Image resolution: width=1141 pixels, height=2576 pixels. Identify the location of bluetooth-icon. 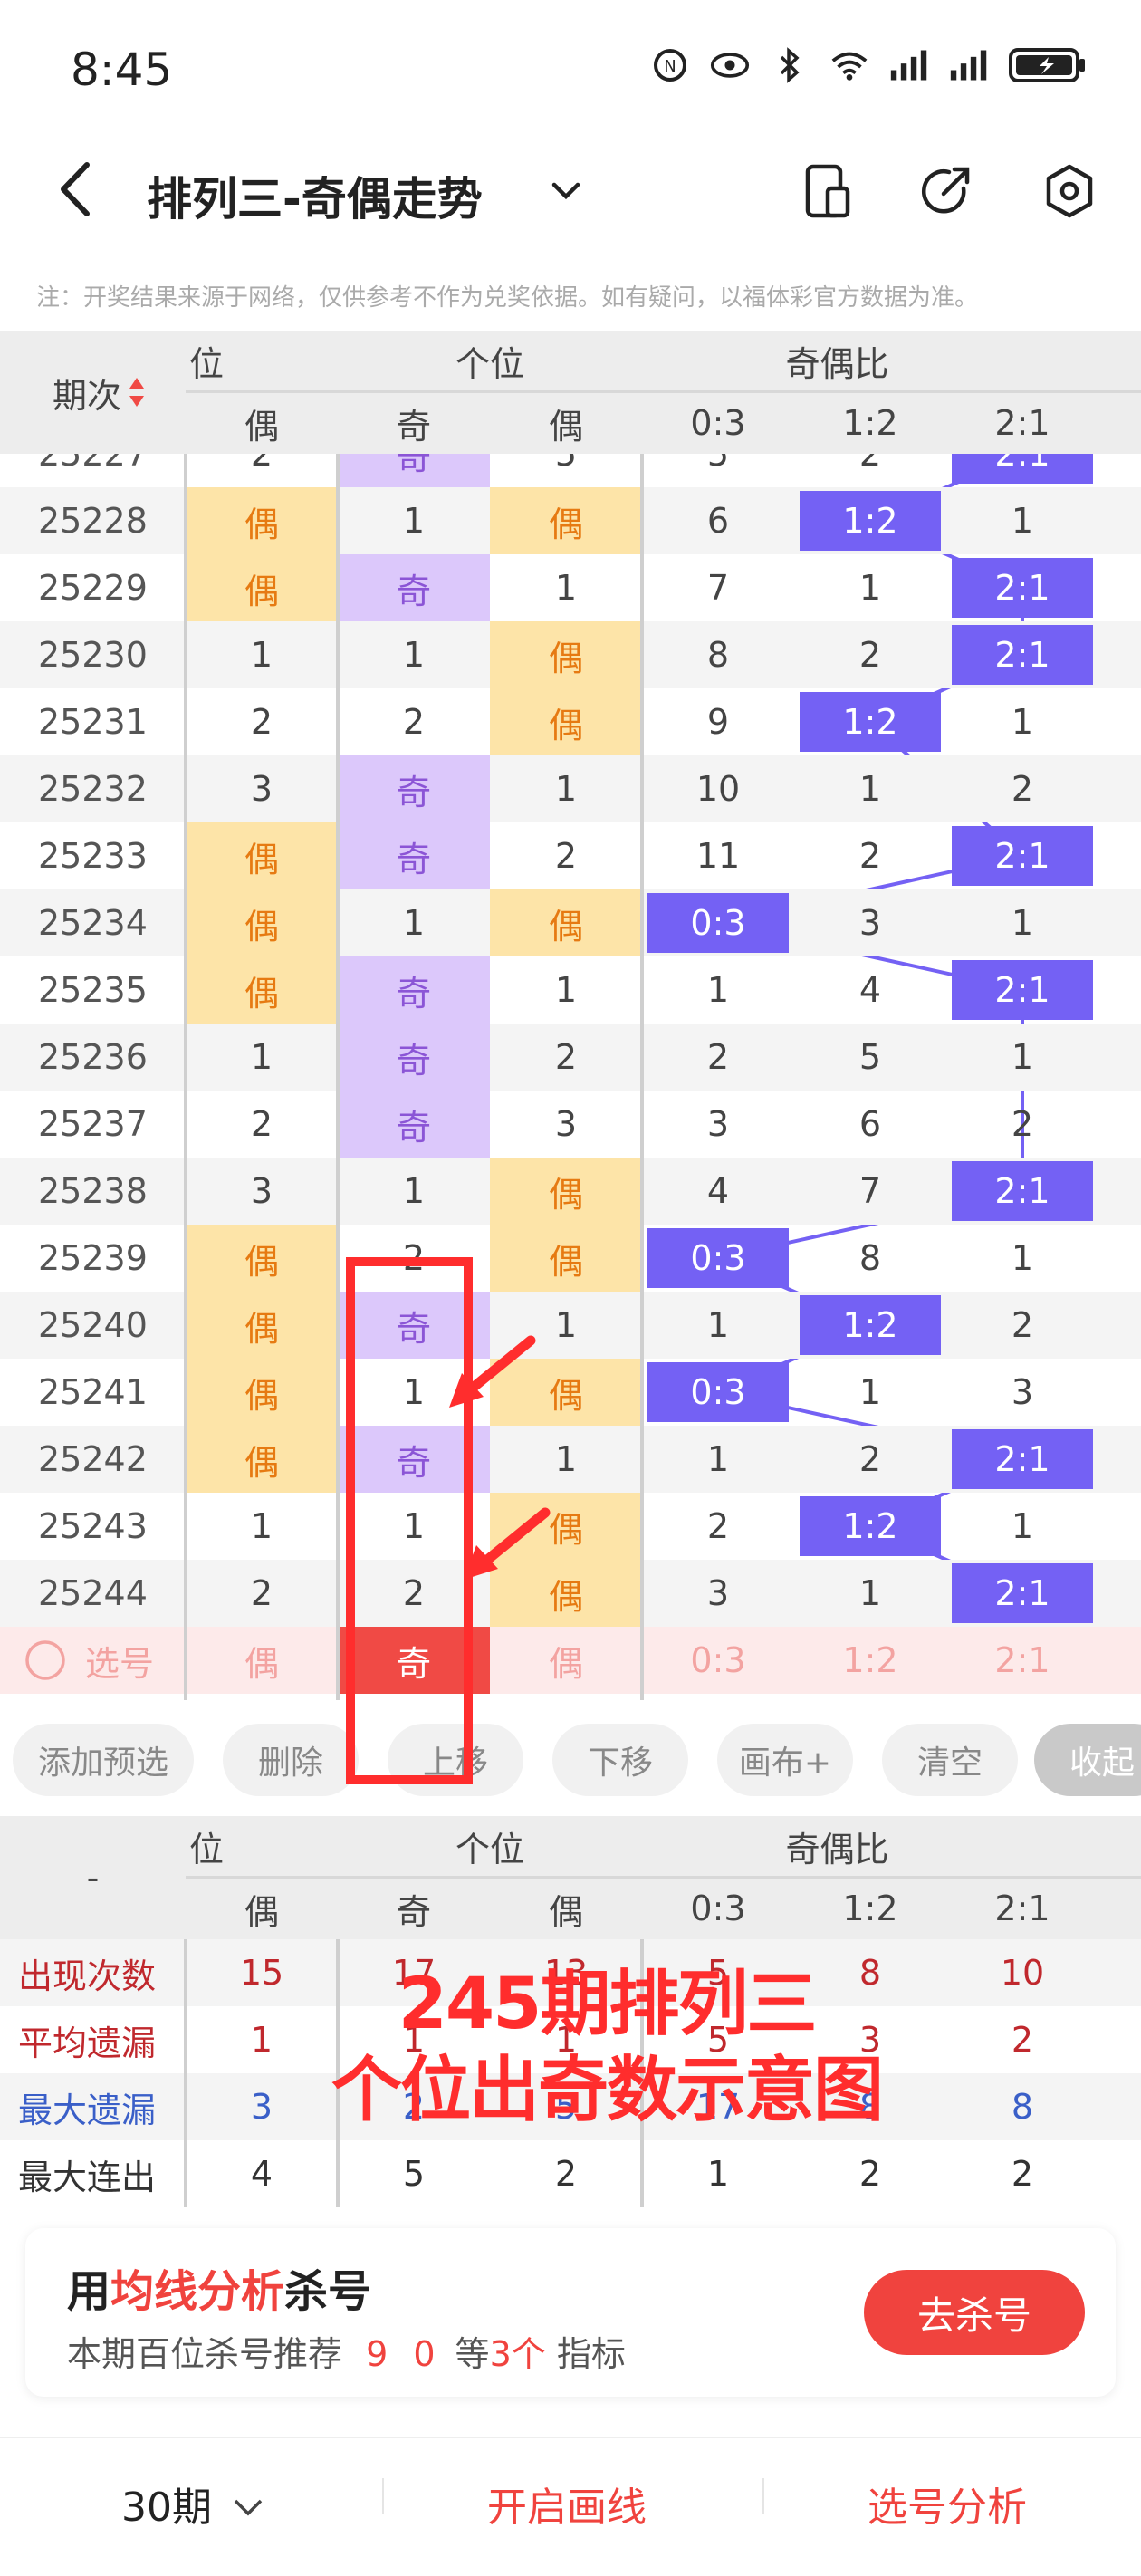
(790, 65).